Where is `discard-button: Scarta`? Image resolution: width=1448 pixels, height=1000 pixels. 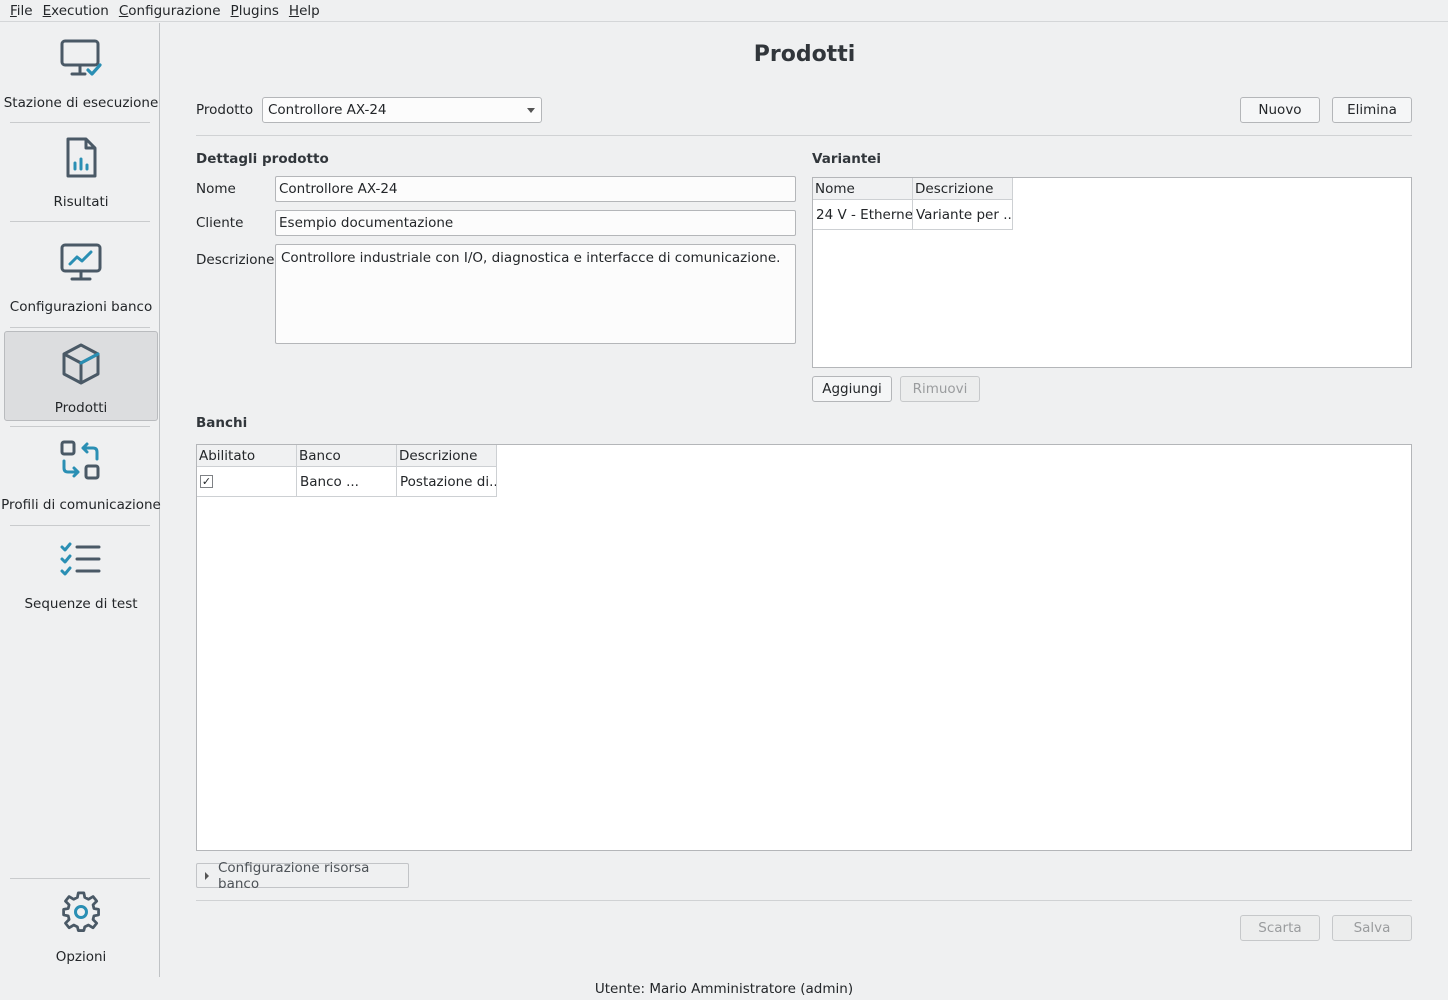
discard-button: Scarta is located at coordinates (1280, 928).